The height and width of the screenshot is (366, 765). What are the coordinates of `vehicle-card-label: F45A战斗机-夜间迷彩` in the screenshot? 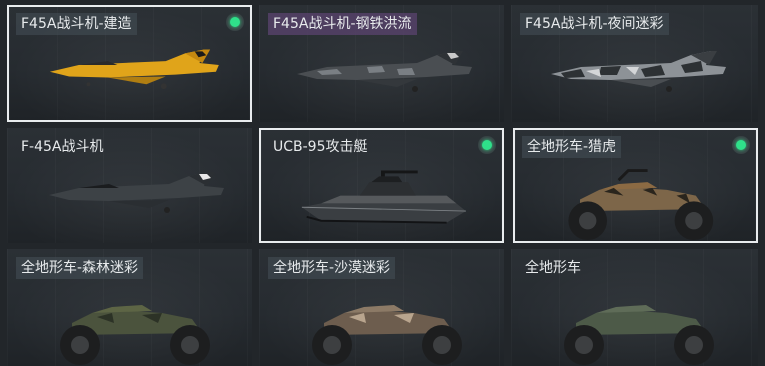 It's located at (594, 24).